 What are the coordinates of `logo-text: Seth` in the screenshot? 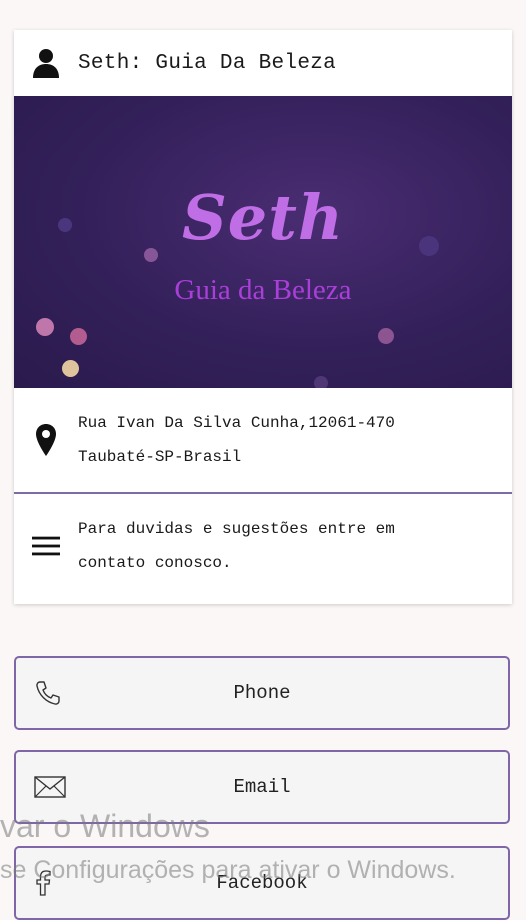 It's located at (263, 217).